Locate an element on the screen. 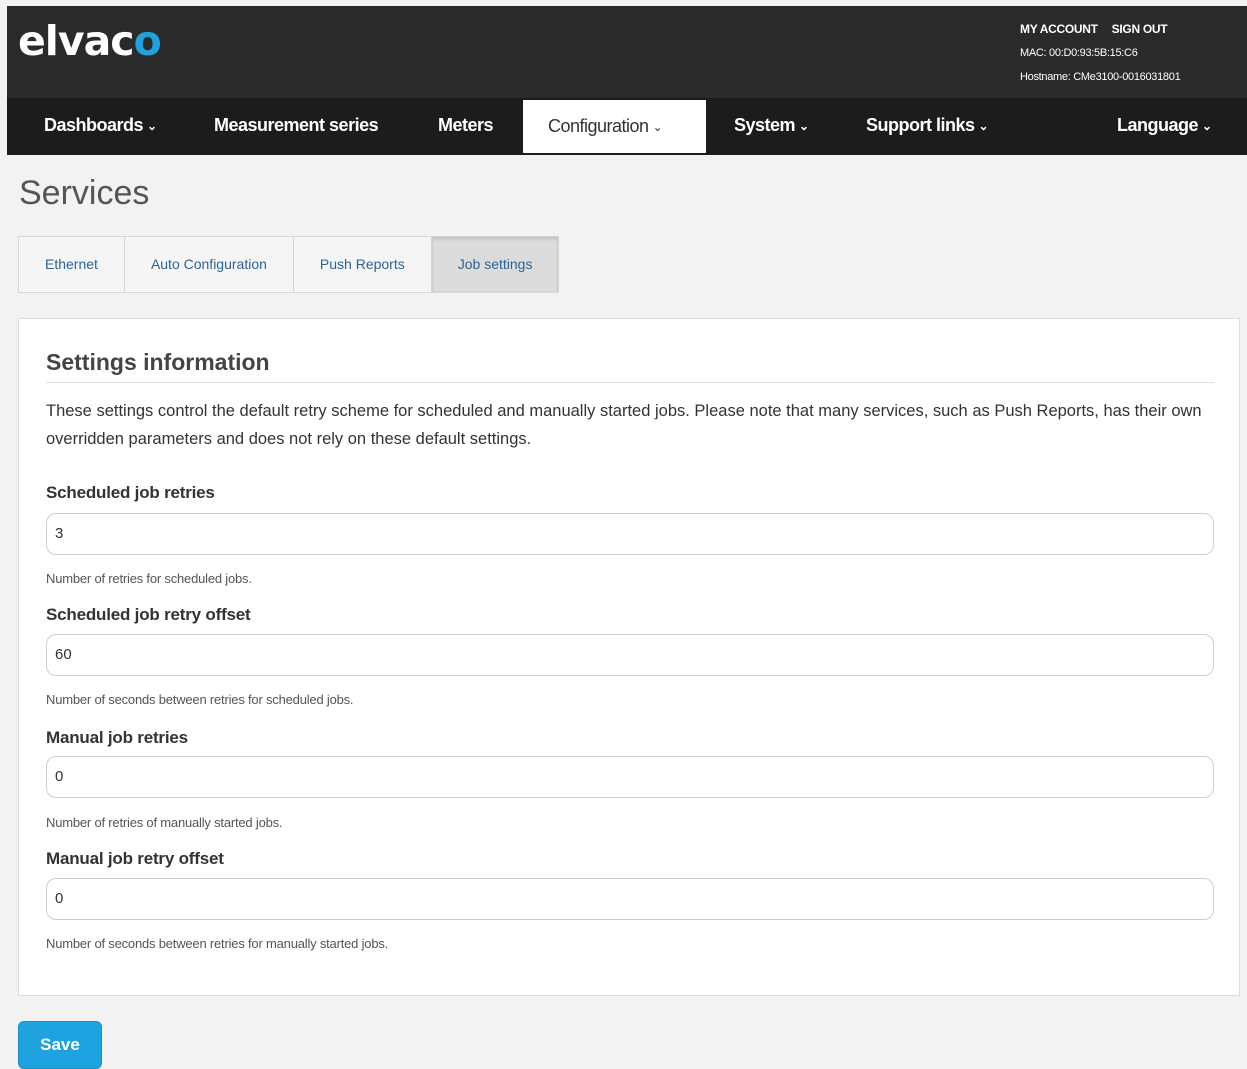 This screenshot has height=1069, width=1247. nav-language: Language ⌄ is located at coordinates (1164, 126).